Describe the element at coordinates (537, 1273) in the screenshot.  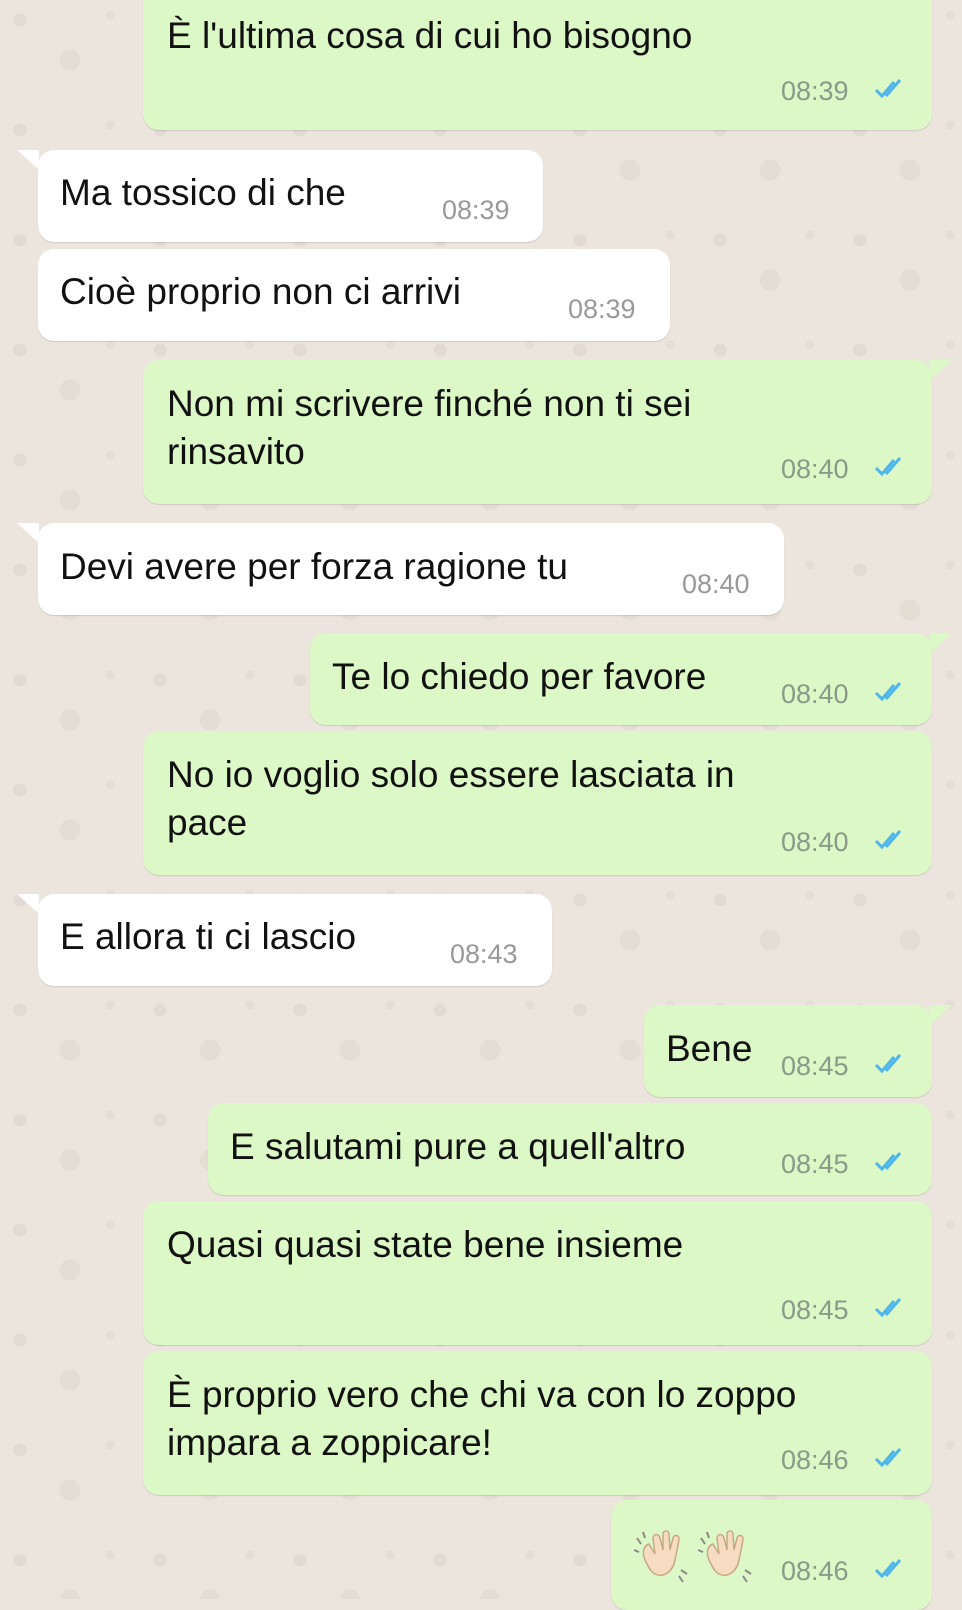
I see `message-bubble-outgoing: Quasi quasi state bene insieme 08:45` at that location.